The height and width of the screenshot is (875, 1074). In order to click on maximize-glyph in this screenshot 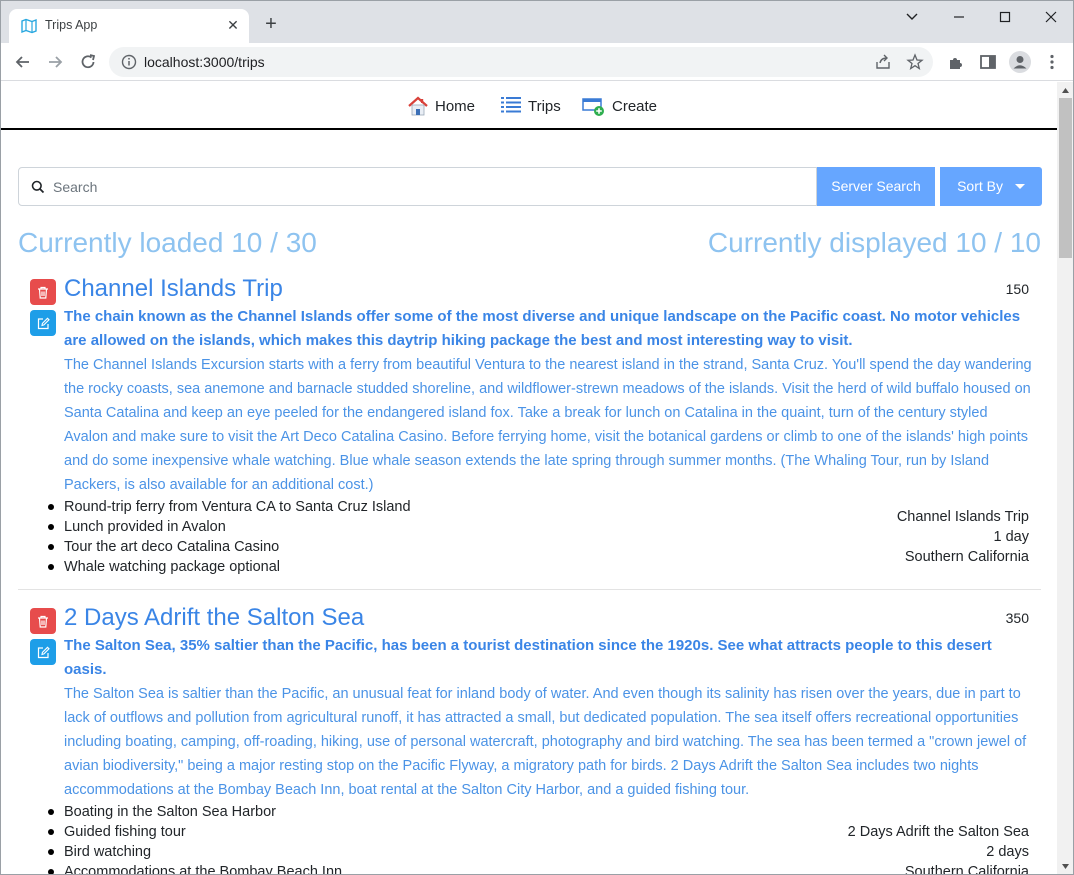, I will do `click(1005, 17)`.